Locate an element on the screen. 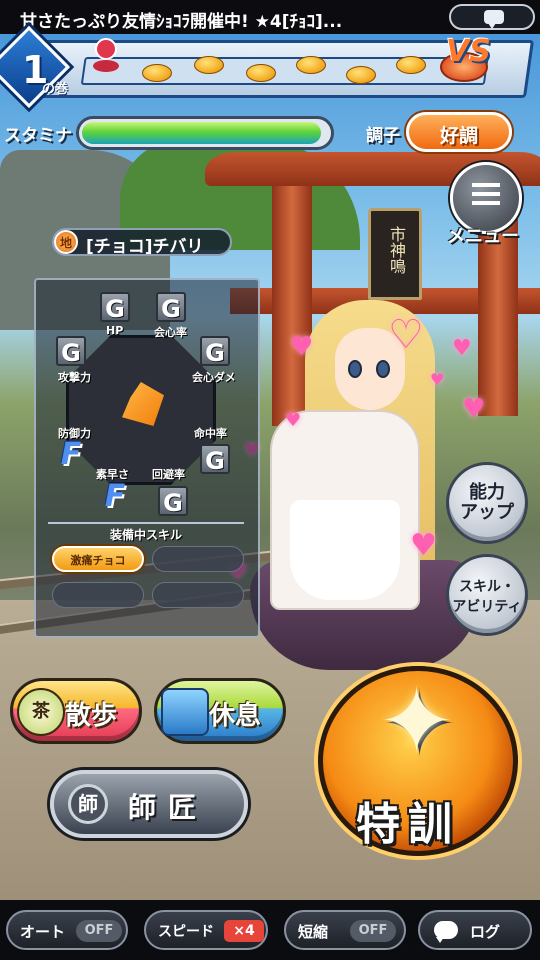  tea-cup-icon: 茶 is located at coordinates (41, 712).